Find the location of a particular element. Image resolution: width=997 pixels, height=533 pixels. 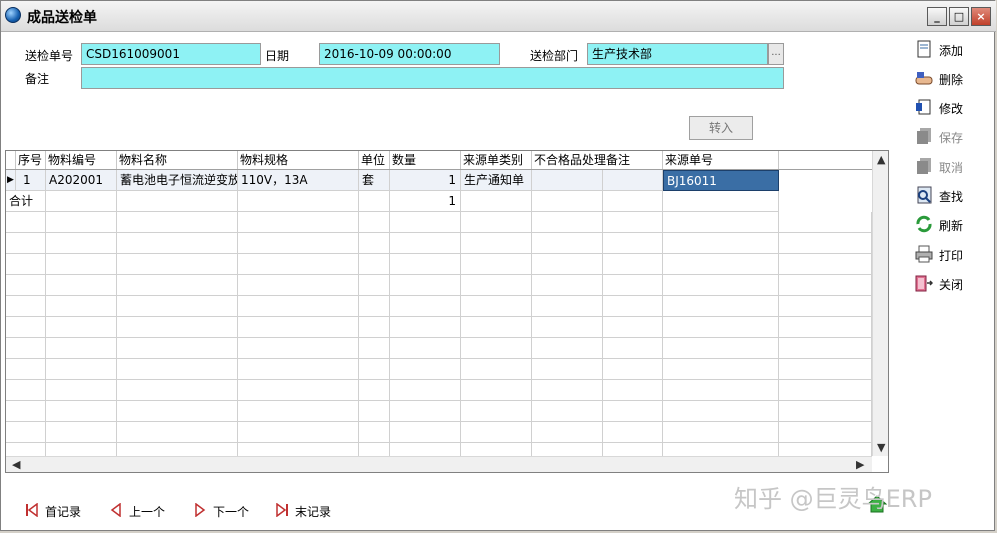

scroll-right-icon: ▶ is located at coordinates (860, 464).